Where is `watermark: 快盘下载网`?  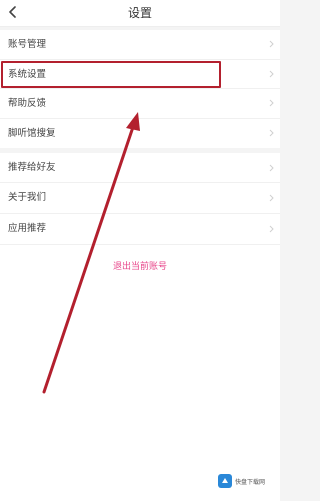
watermark: 快盘下载网 is located at coordinates (248, 481).